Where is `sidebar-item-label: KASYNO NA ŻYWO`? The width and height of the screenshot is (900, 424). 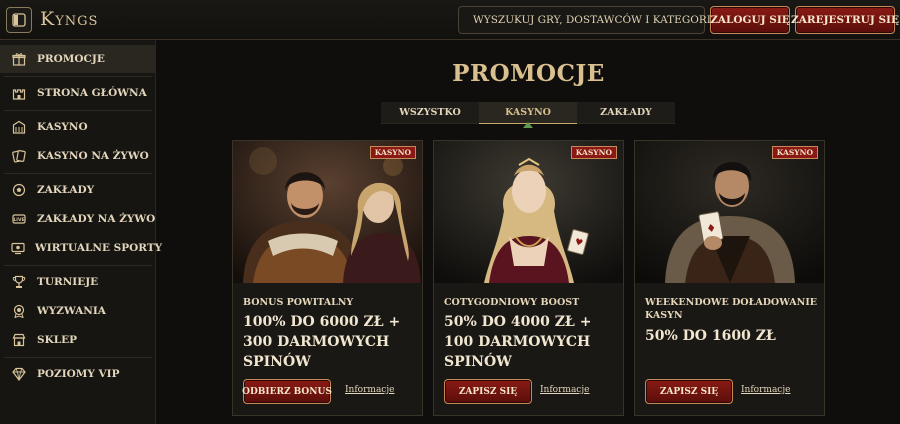
sidebar-item-label: KASYNO NA ŻYWO is located at coordinates (93, 156).